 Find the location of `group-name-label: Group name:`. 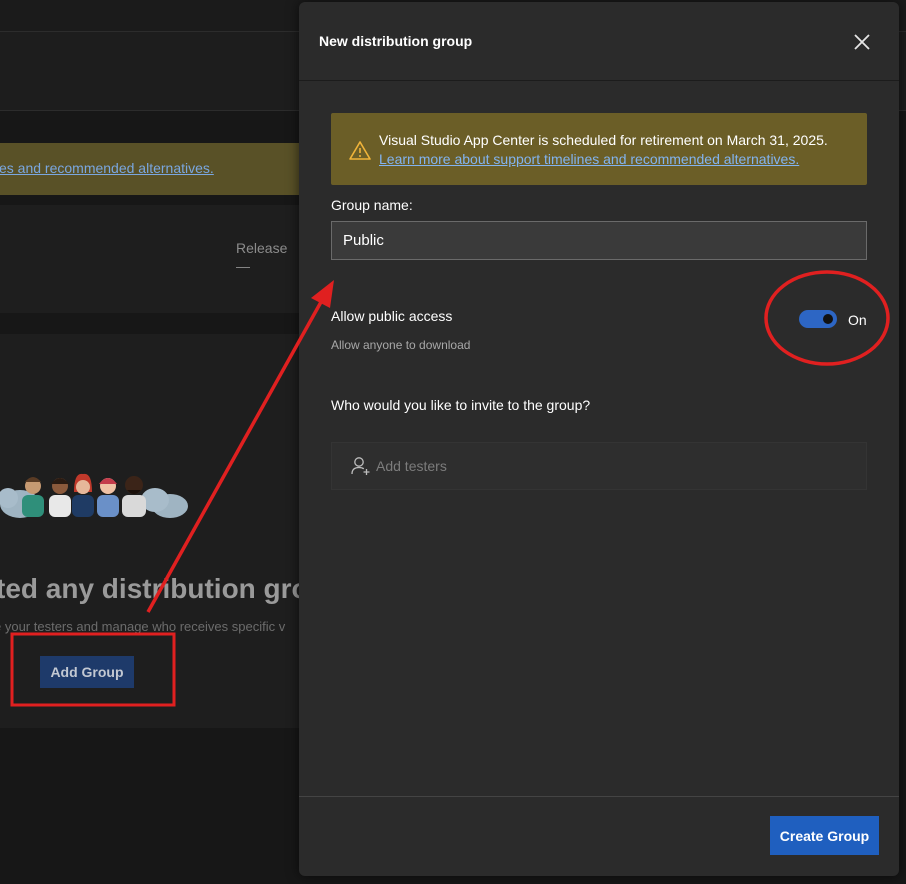

group-name-label: Group name: is located at coordinates (372, 205).